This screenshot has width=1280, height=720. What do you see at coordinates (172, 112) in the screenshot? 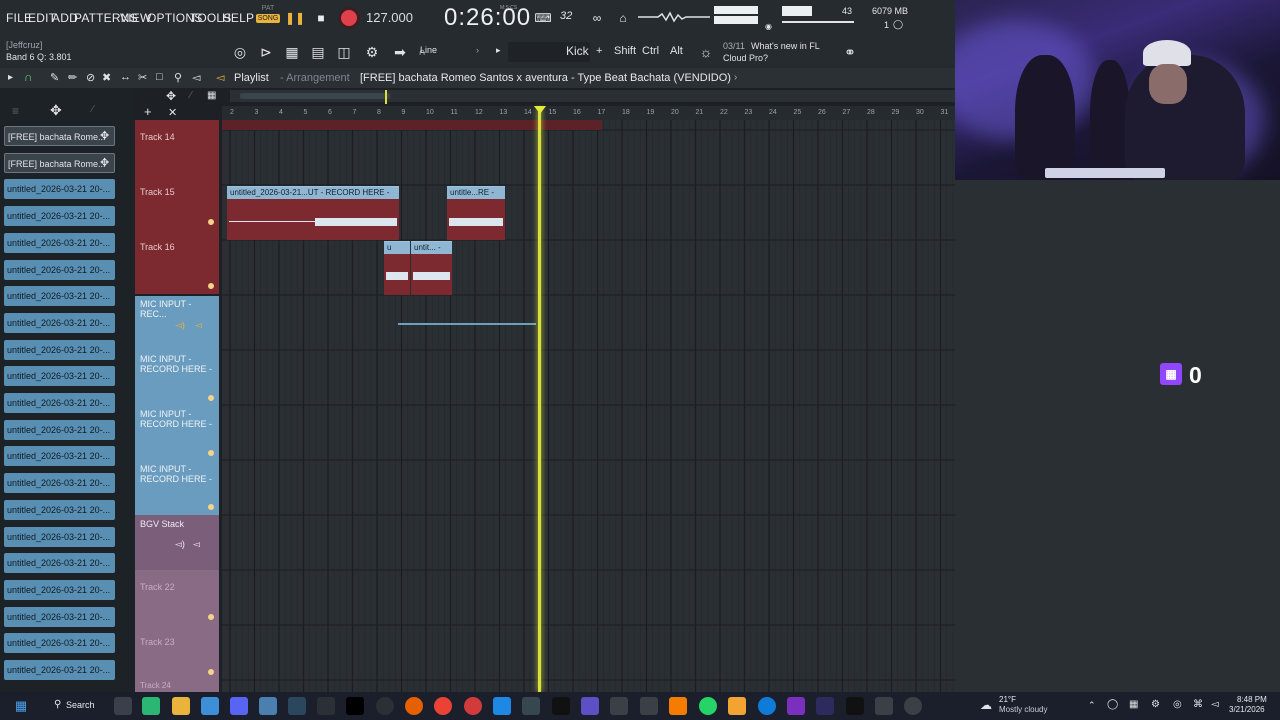
I see `close-icon: ✕` at bounding box center [172, 112].